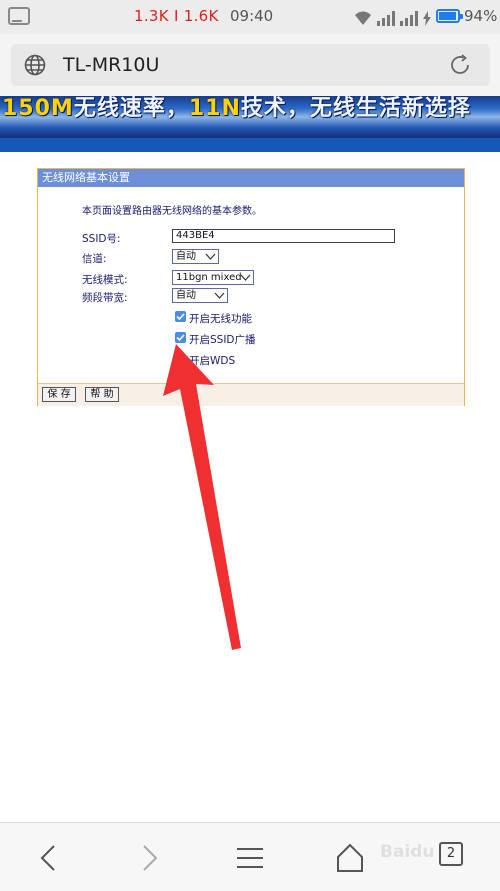  Describe the element at coordinates (186, 295) in the screenshot. I see `bandwidth-value: 自动` at that location.